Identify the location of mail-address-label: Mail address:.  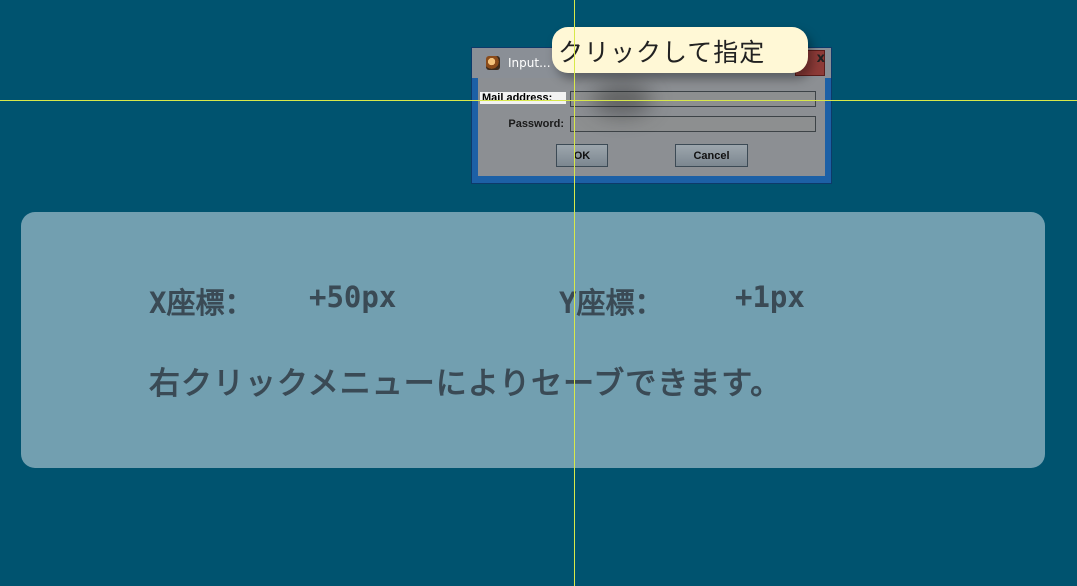
(523, 98).